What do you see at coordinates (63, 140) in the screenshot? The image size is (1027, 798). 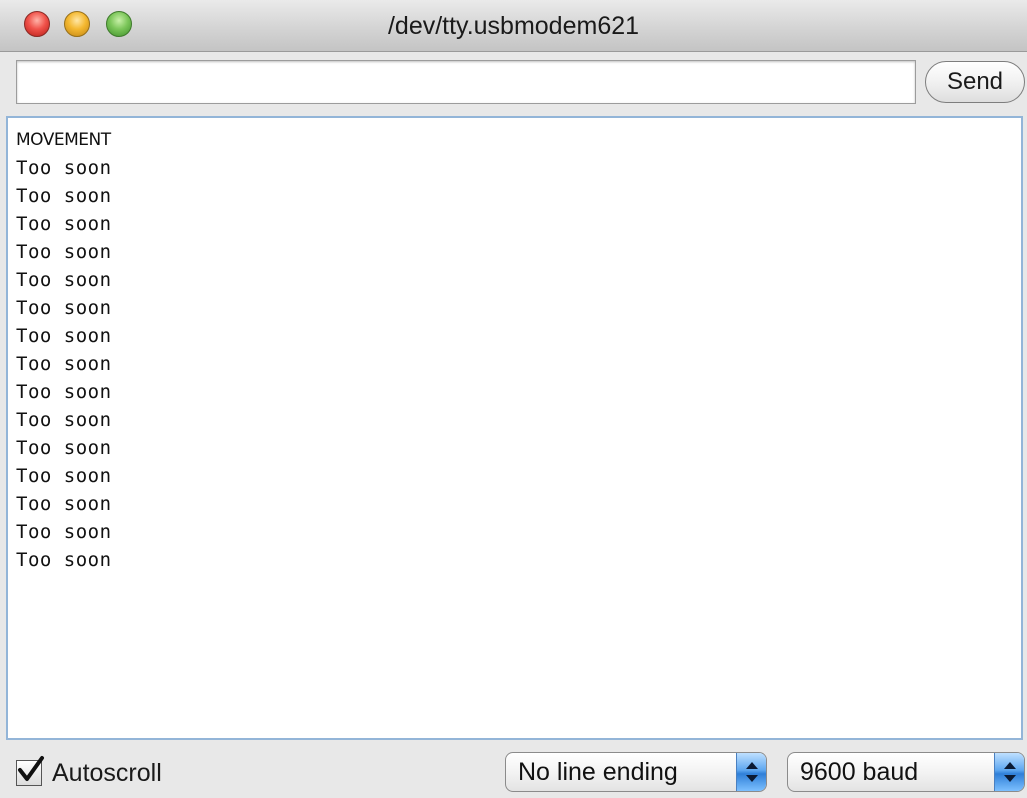 I see `output-line: MOVEMENT` at bounding box center [63, 140].